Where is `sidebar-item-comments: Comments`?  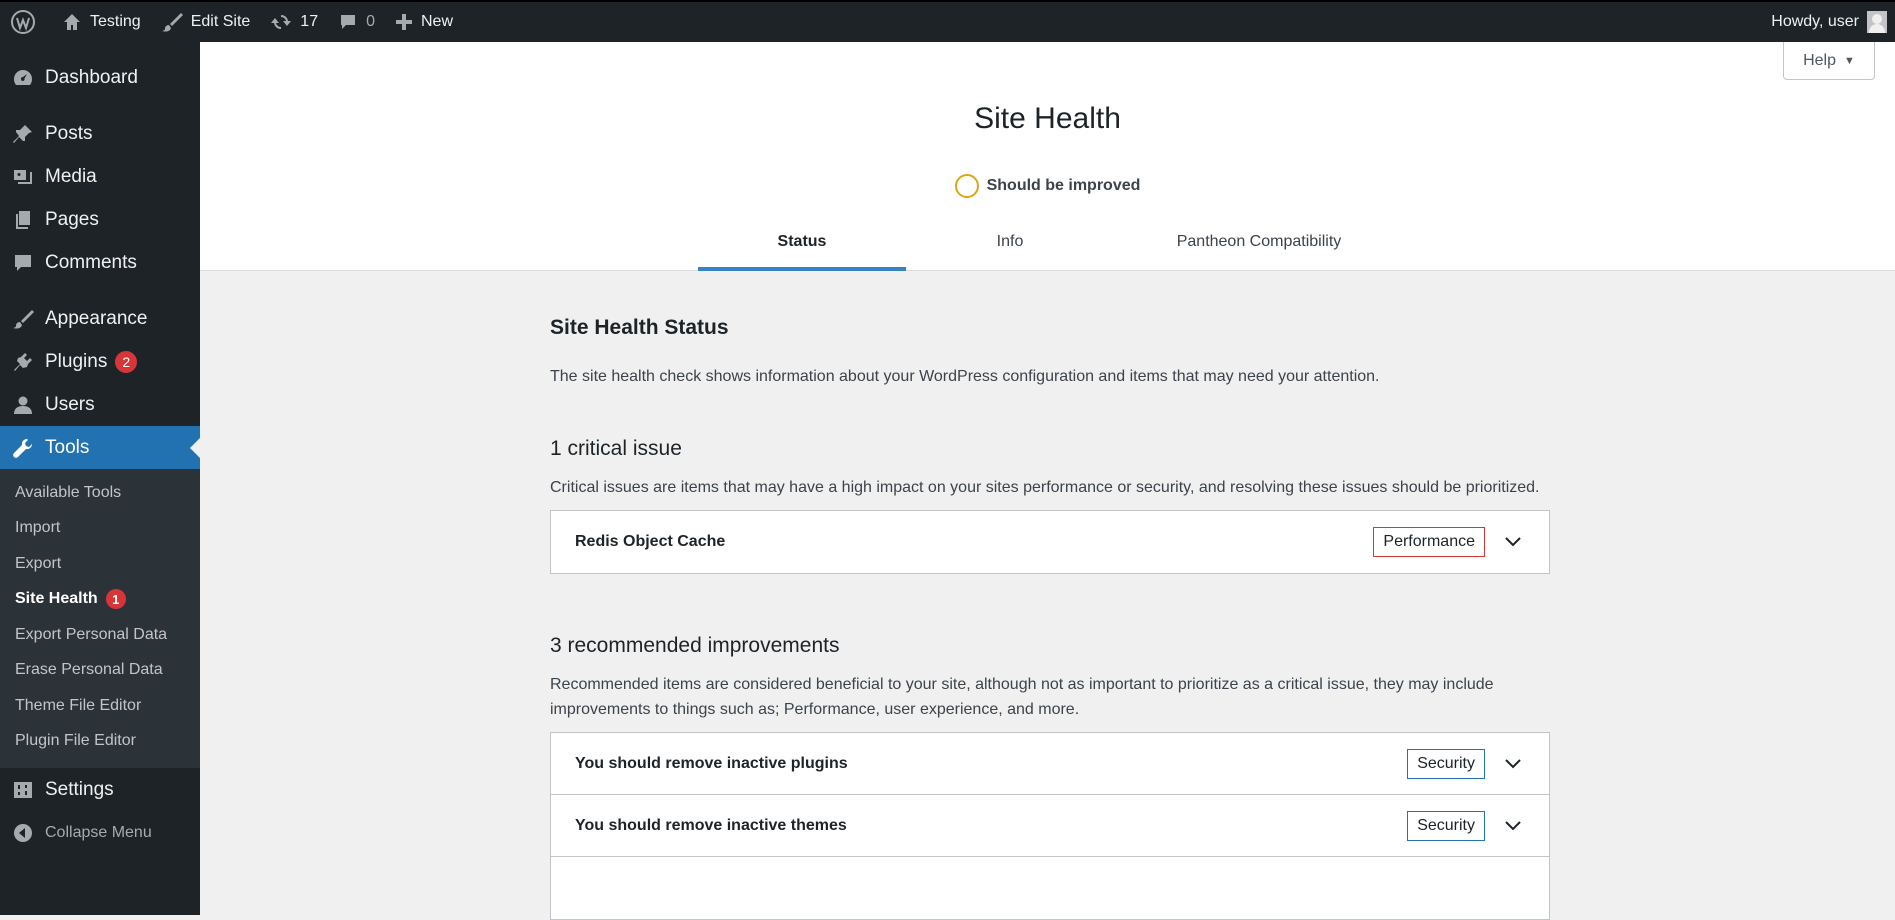
sidebar-item-comments: Comments is located at coordinates (100, 262).